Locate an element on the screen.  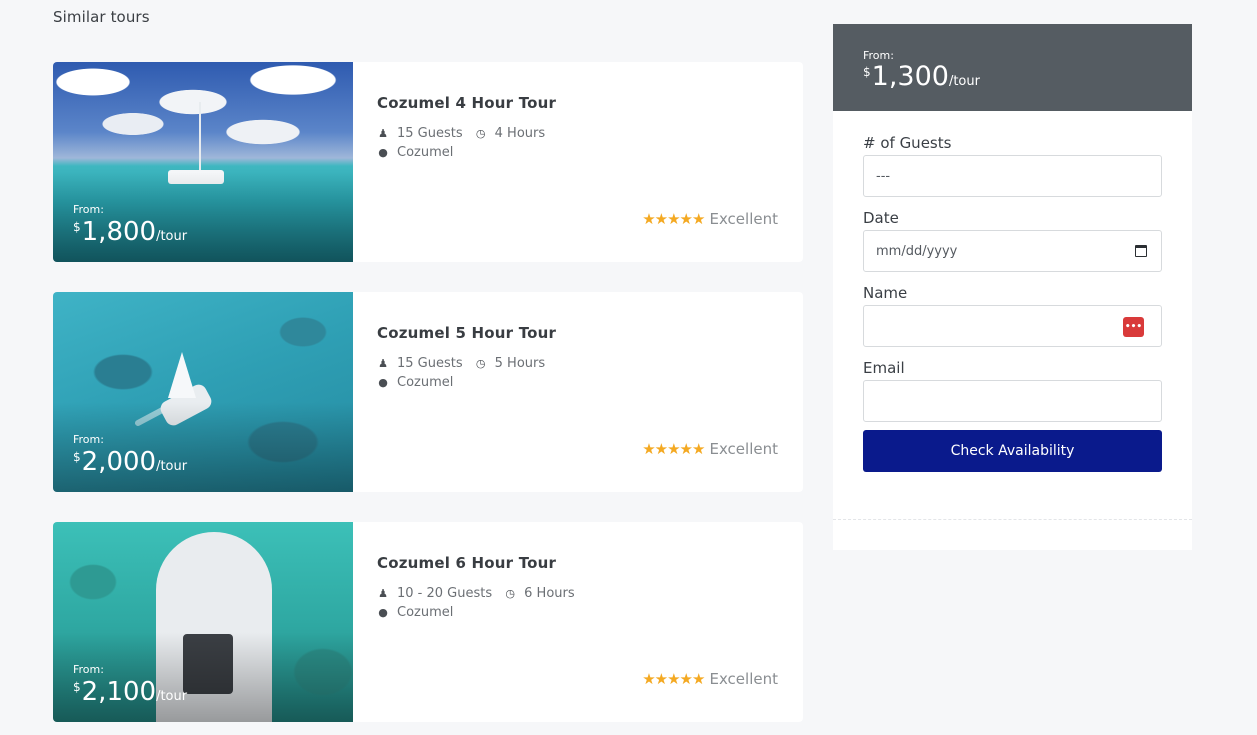
tour-price: 2,100 is located at coordinates (119, 692).